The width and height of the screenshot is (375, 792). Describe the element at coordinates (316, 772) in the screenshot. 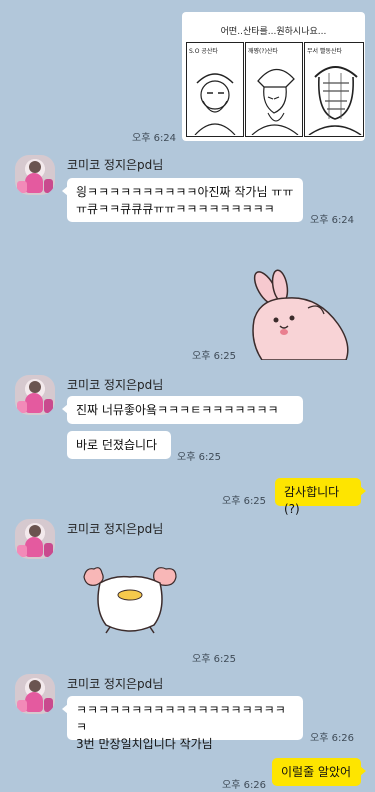

I see `message-text: 이럴줄 알았어` at that location.